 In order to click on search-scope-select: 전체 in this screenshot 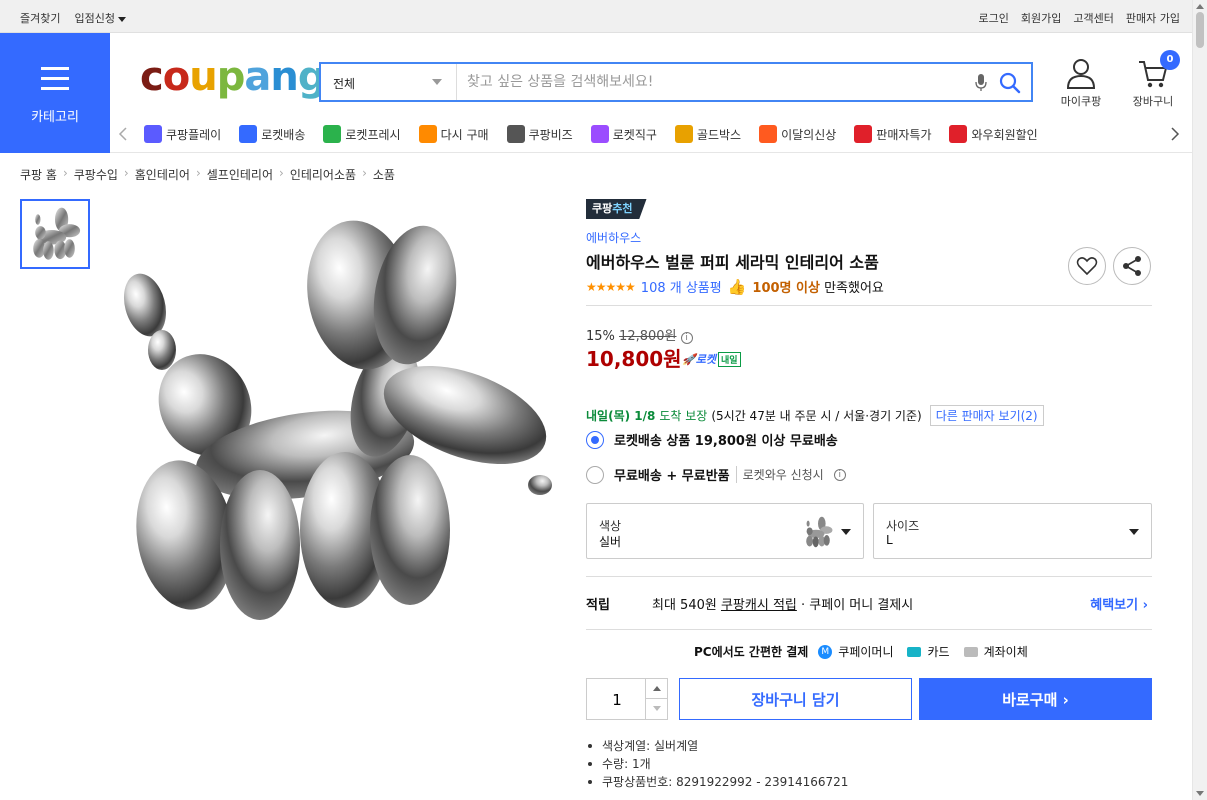, I will do `click(389, 82)`.